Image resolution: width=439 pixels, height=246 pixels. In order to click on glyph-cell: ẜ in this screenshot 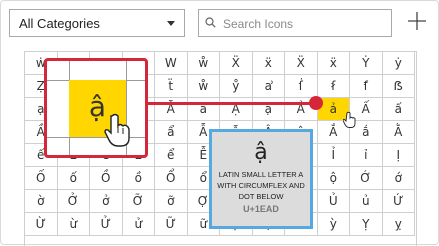, I will do `click(333, 86)`.